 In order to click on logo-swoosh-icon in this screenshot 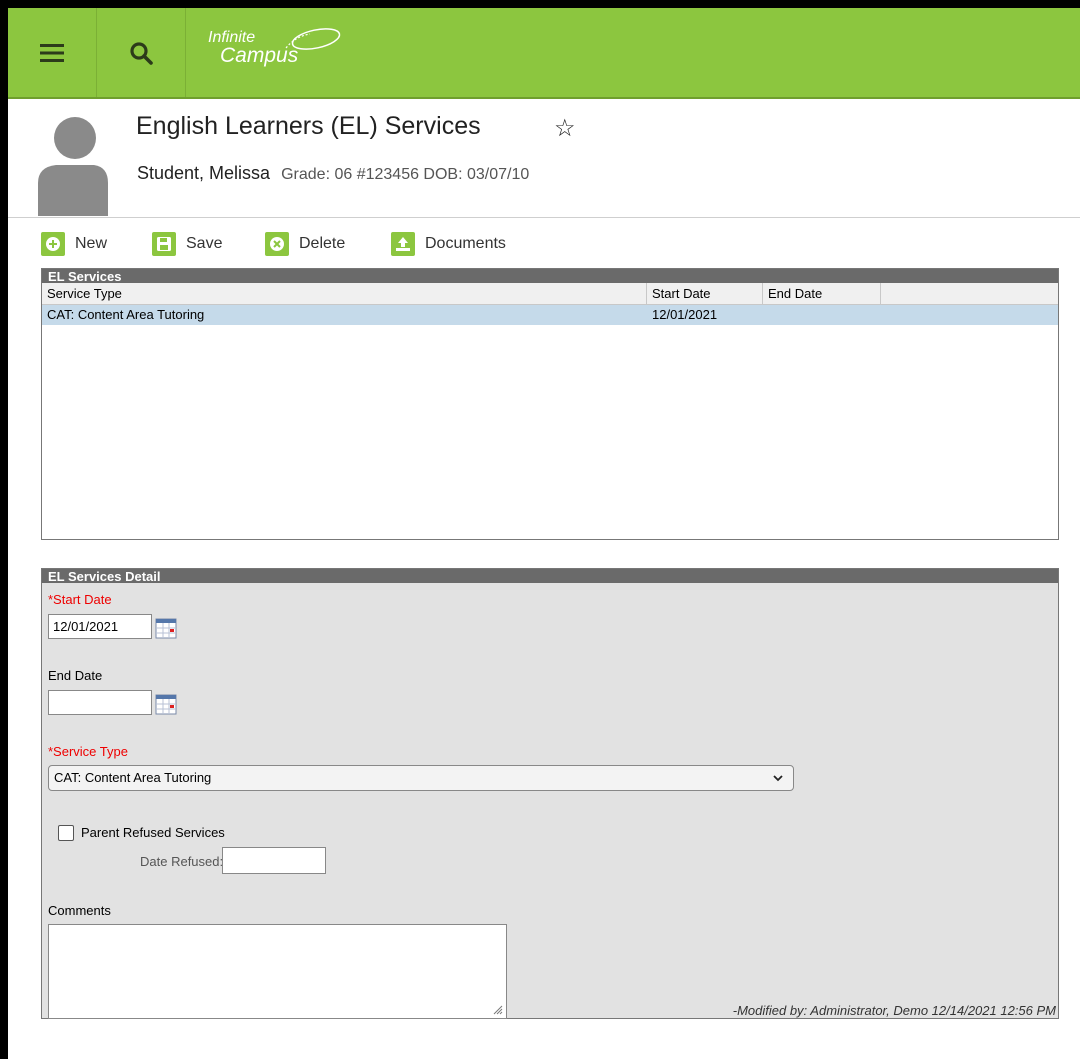, I will do `click(313, 39)`.